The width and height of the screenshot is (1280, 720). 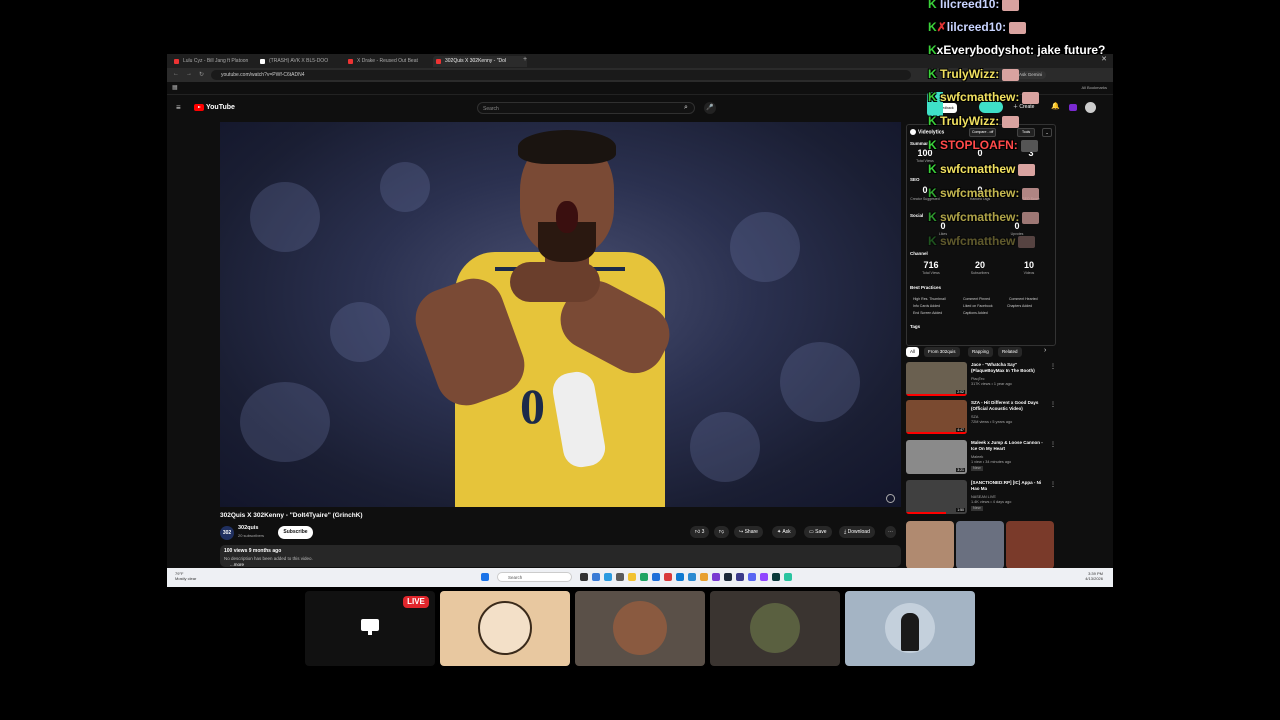 I want to click on weather-widget: 79°F Mostly clear, so click(x=185, y=576).